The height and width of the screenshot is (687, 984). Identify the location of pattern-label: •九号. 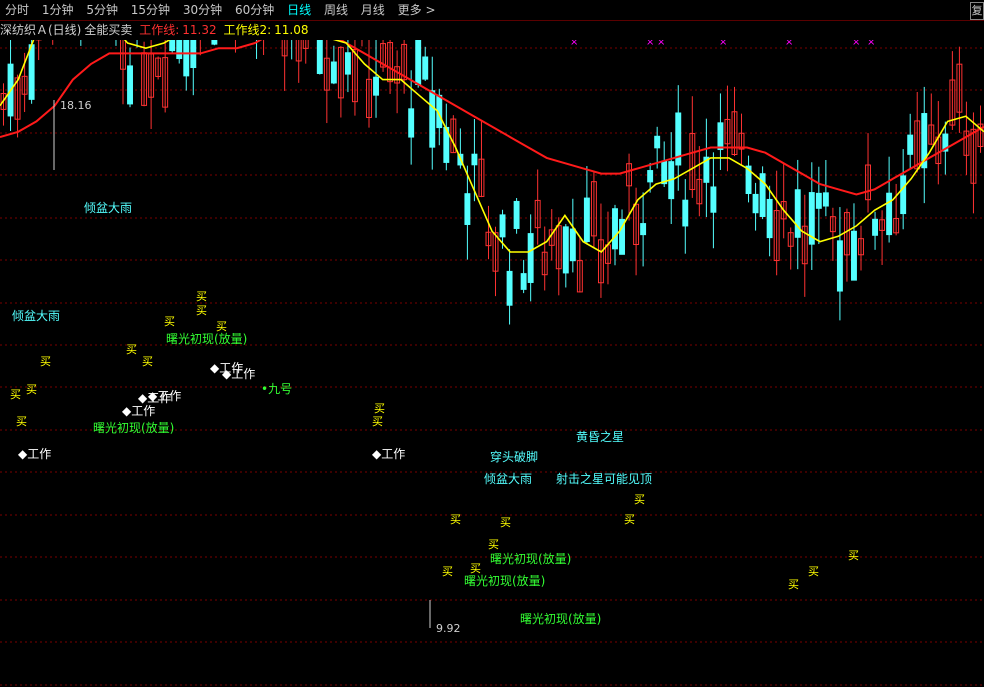
(276, 389).